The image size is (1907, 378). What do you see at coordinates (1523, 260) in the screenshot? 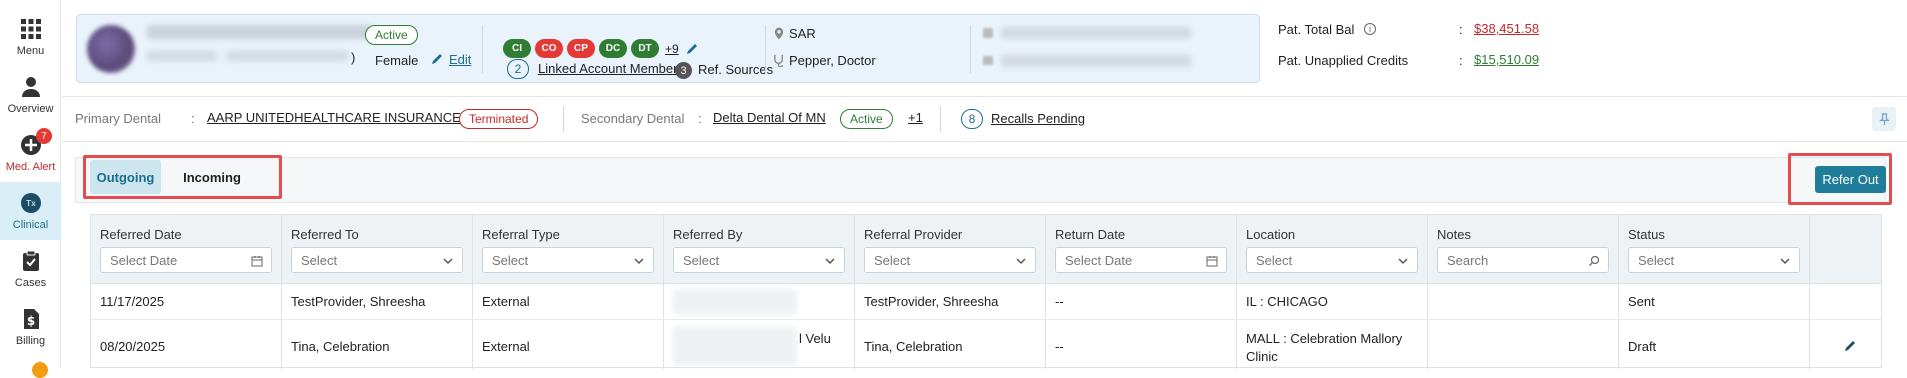
I see `notes-search-input: Search` at bounding box center [1523, 260].